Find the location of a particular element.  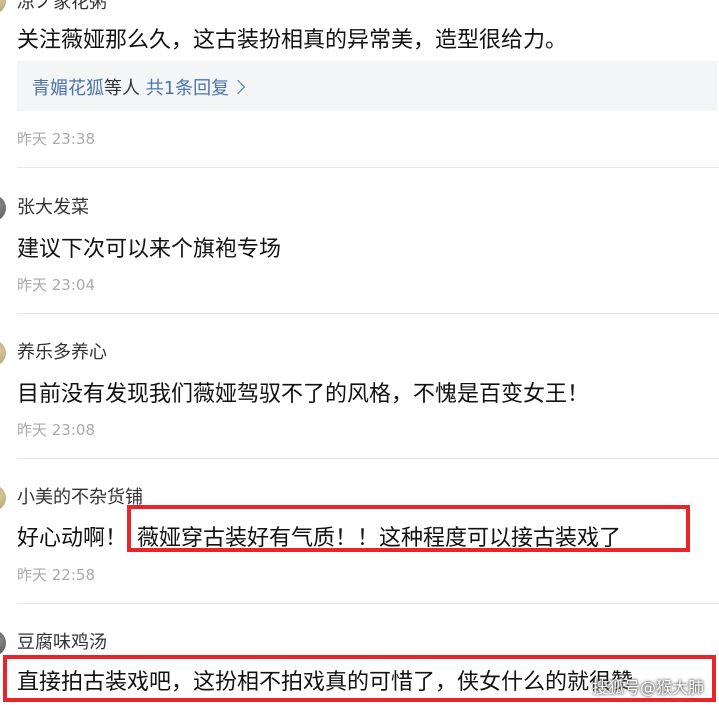

reply-mid-text: 等人 is located at coordinates (122, 88).